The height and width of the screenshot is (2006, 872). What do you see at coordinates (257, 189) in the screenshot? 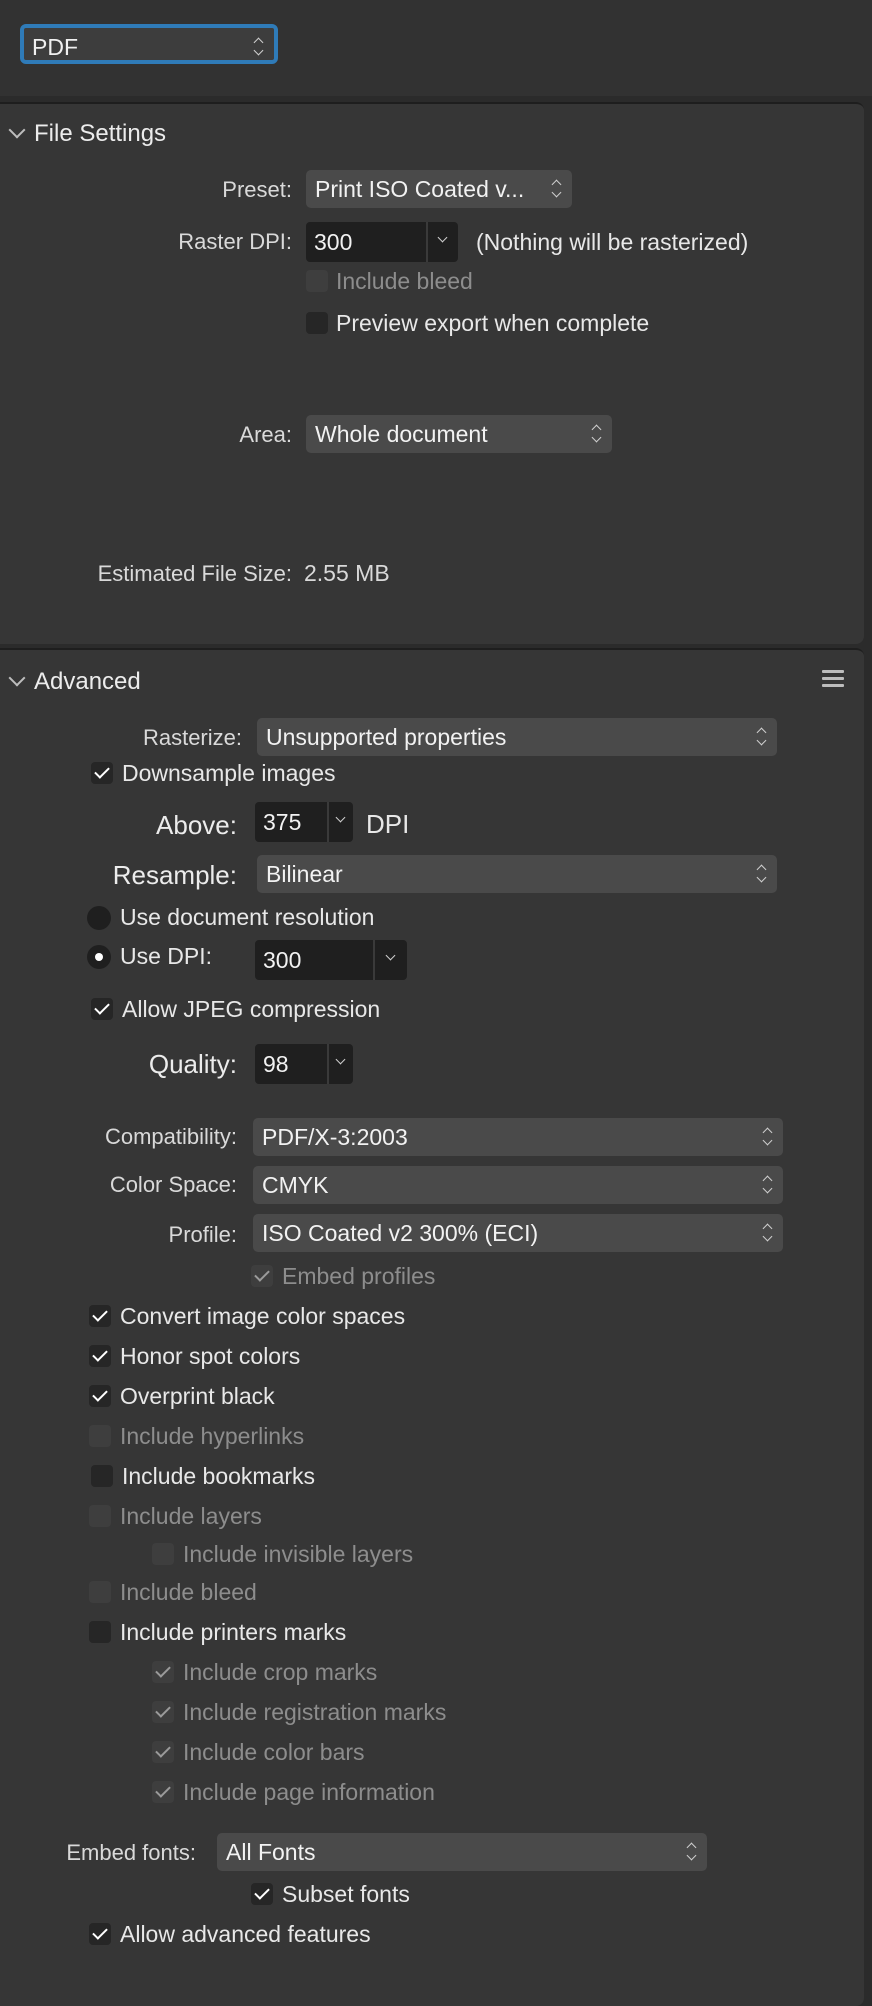
I see `preset-label: Preset:` at bounding box center [257, 189].